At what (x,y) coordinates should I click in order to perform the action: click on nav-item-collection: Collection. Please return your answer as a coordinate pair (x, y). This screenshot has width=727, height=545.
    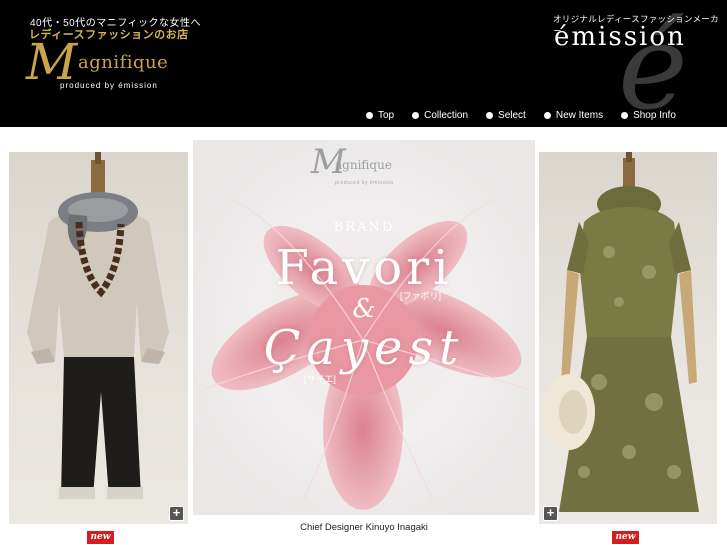
    Looking at the image, I should click on (440, 115).